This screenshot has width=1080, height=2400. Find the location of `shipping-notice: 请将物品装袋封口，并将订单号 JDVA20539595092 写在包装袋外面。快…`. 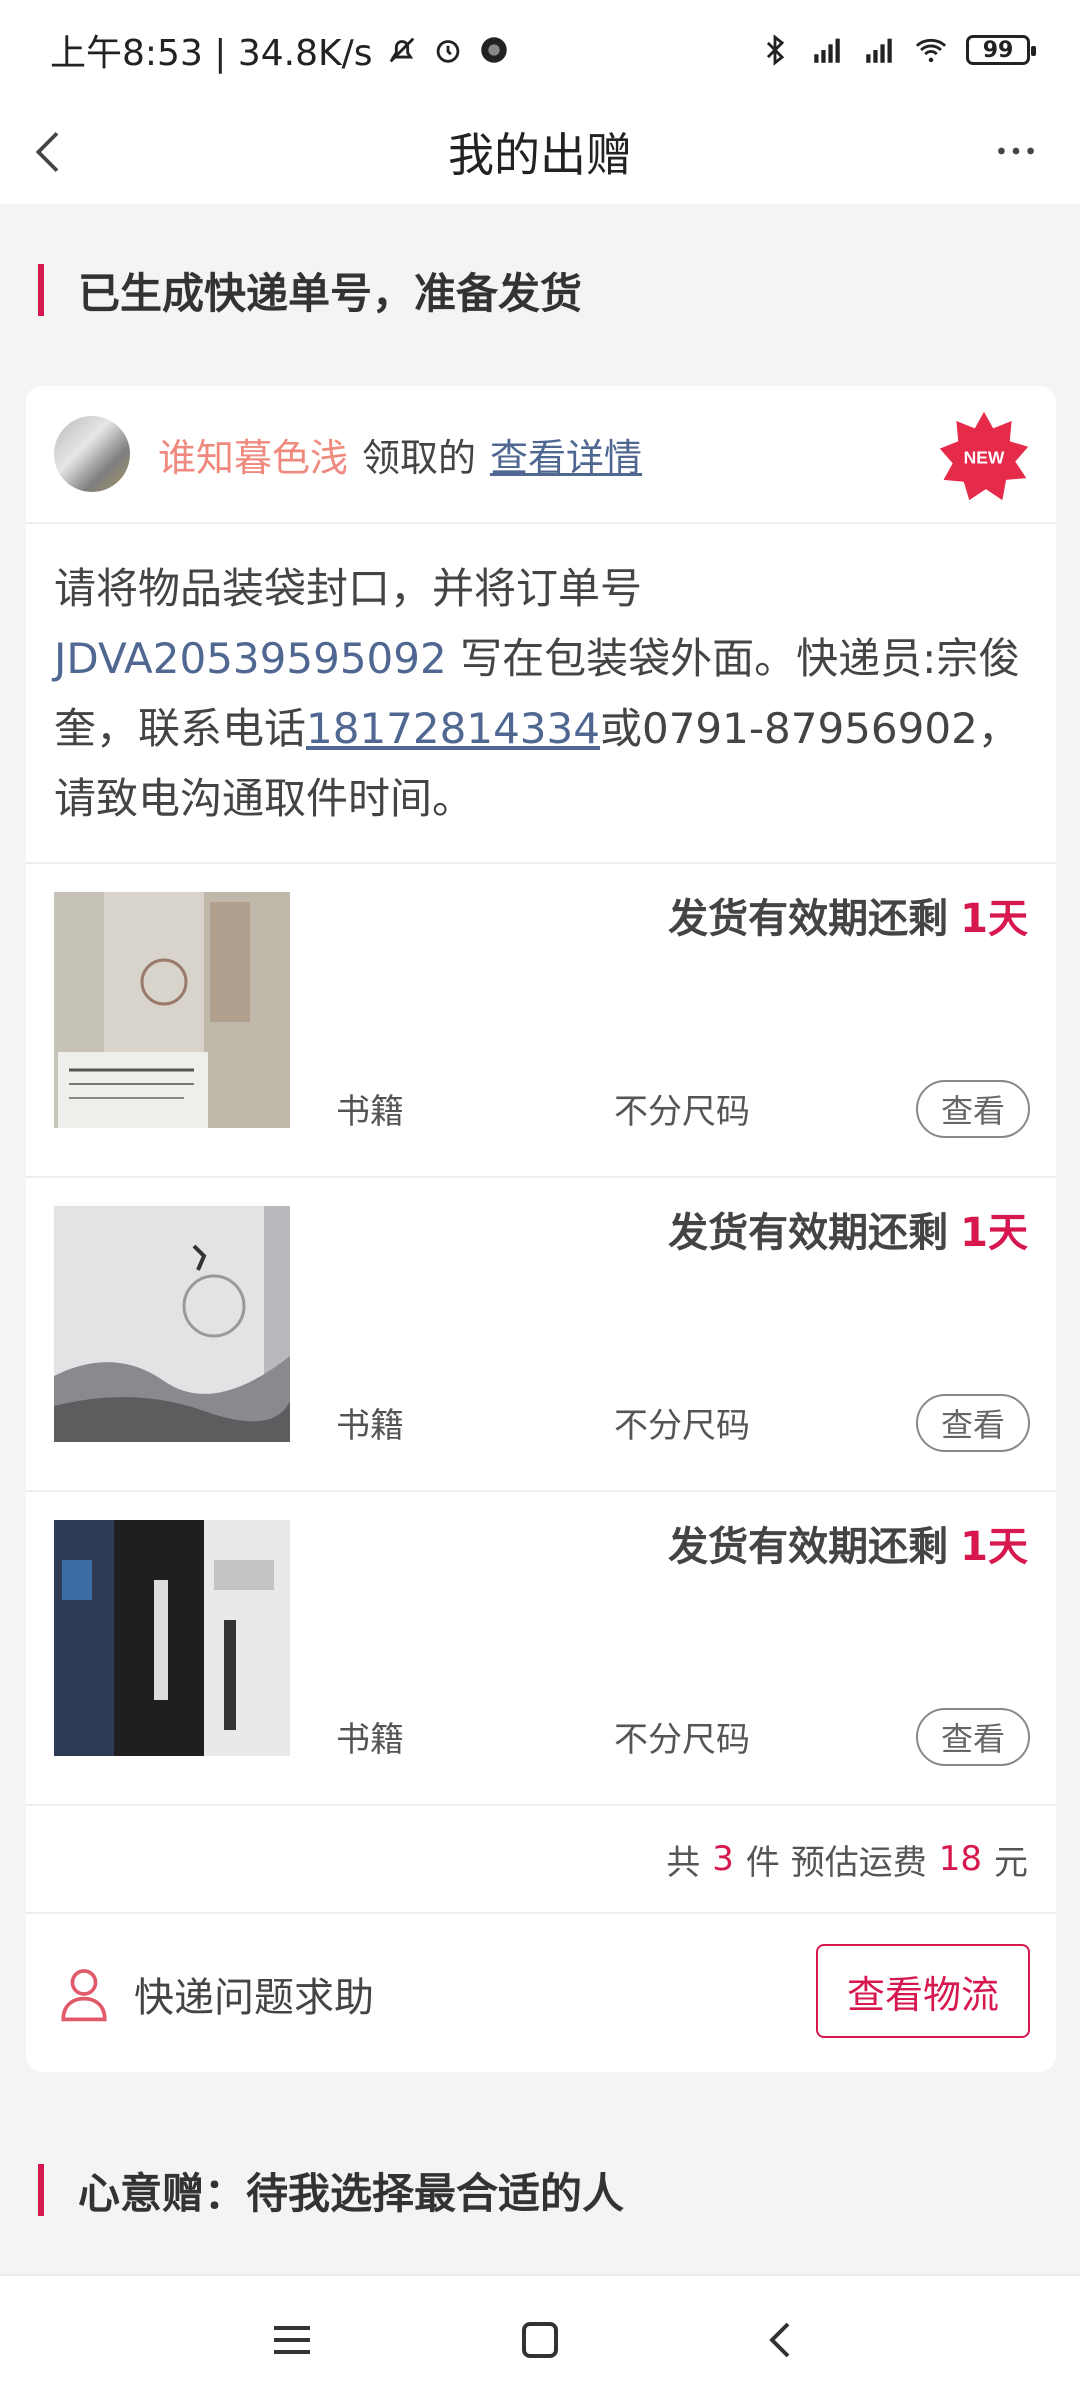

shipping-notice: 请将物品装袋封口，并将订单号 JDVA20539595092 写在包装袋外面。快… is located at coordinates (541, 694).